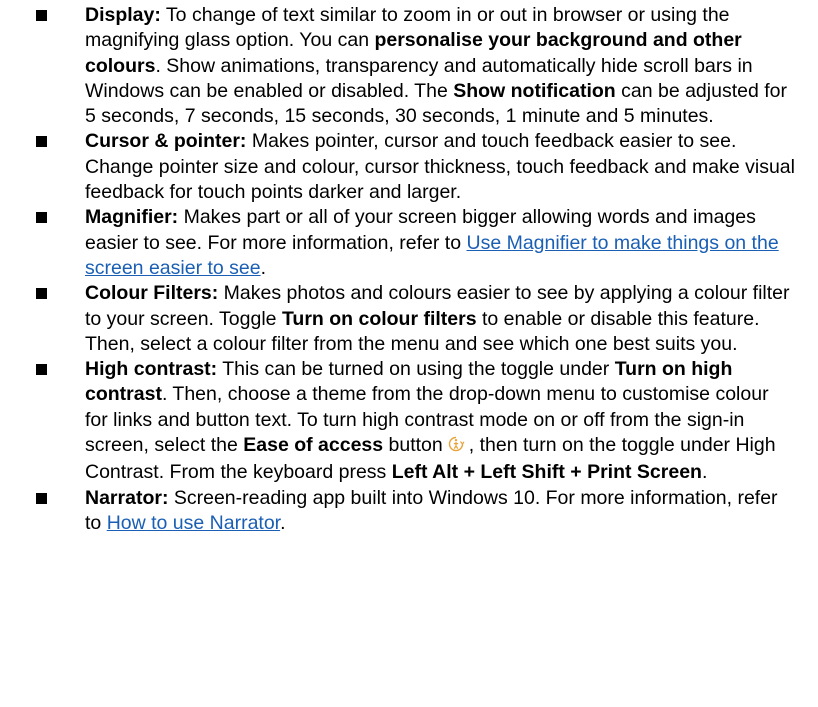  I want to click on item-title: High contrast:, so click(151, 369).